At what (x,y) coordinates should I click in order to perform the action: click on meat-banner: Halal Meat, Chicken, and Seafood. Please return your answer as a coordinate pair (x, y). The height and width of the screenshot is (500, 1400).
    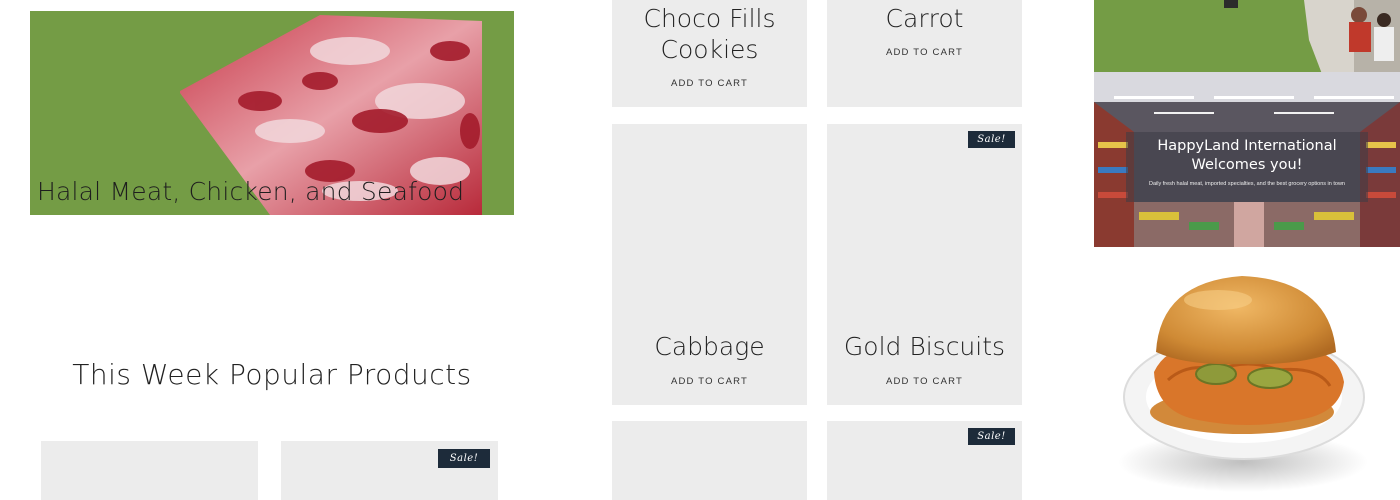
    Looking at the image, I should click on (272, 113).